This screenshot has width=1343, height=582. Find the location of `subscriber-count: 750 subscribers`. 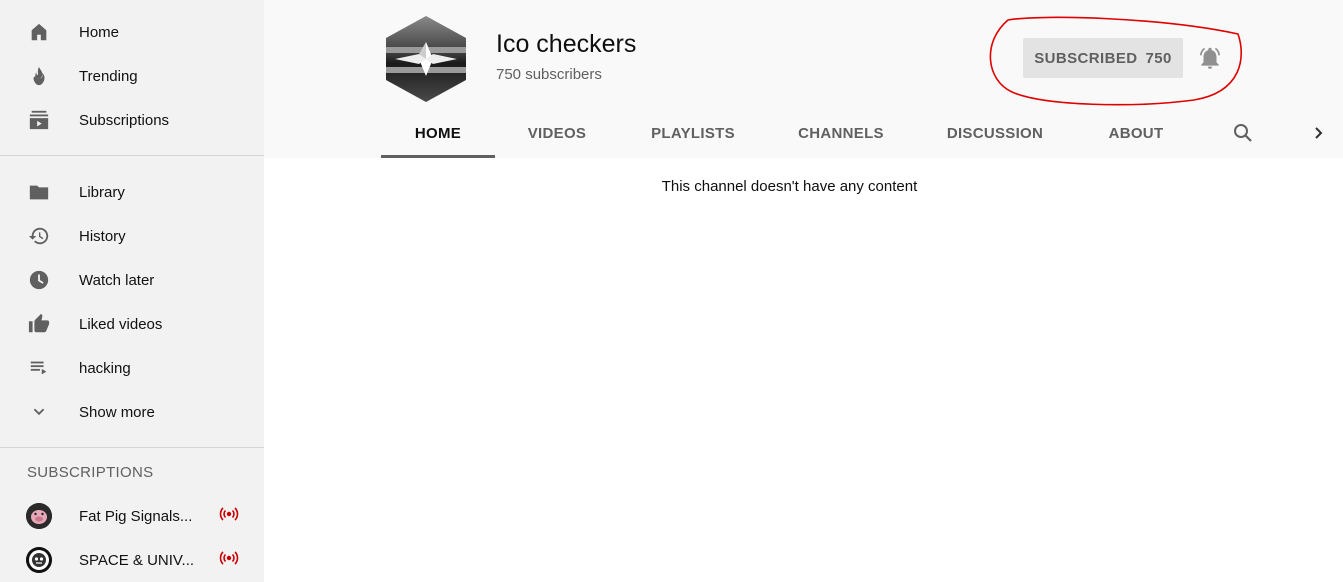

subscriber-count: 750 subscribers is located at coordinates (549, 74).